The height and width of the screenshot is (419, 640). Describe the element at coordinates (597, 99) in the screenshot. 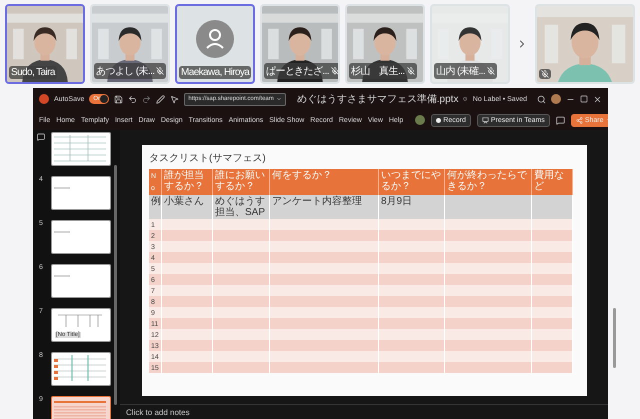

I see `close-icon` at that location.